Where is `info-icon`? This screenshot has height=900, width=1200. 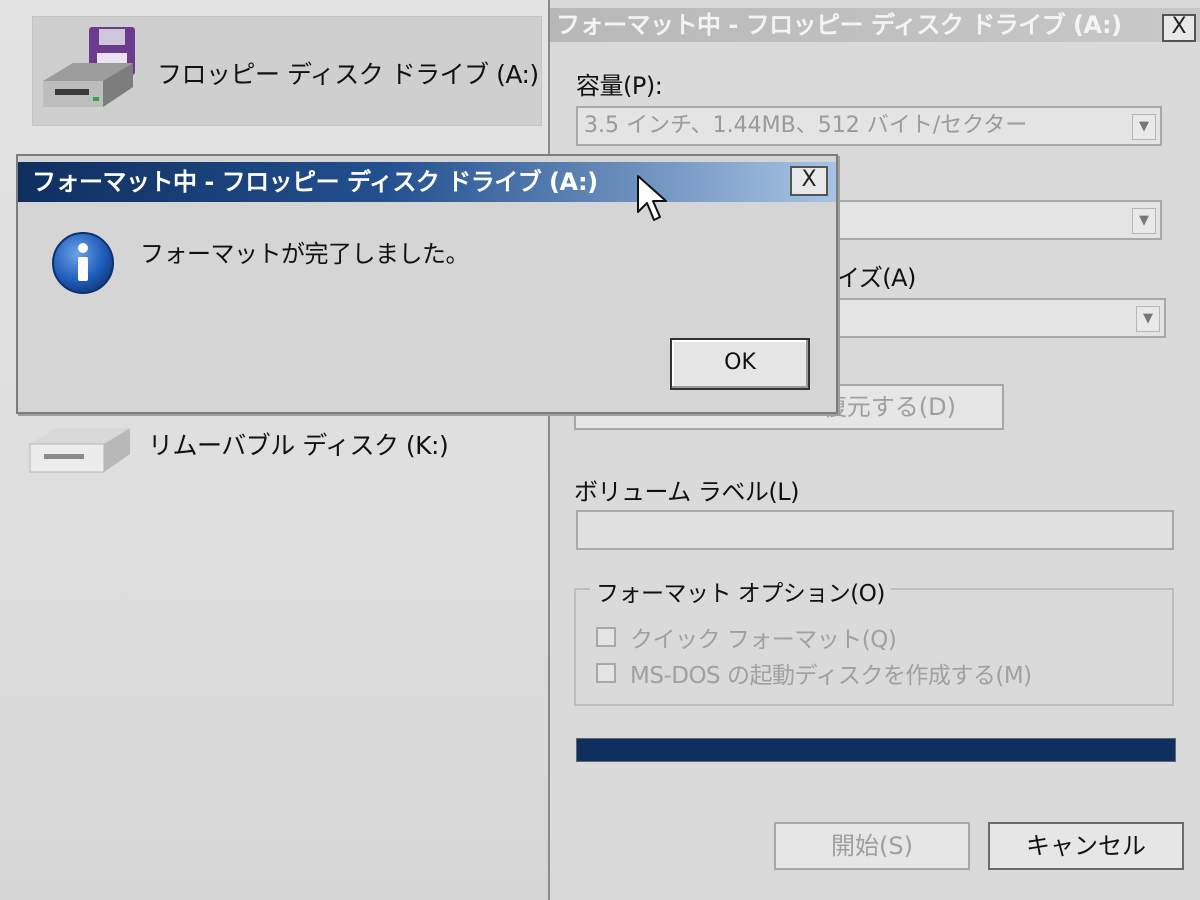
info-icon is located at coordinates (83, 265).